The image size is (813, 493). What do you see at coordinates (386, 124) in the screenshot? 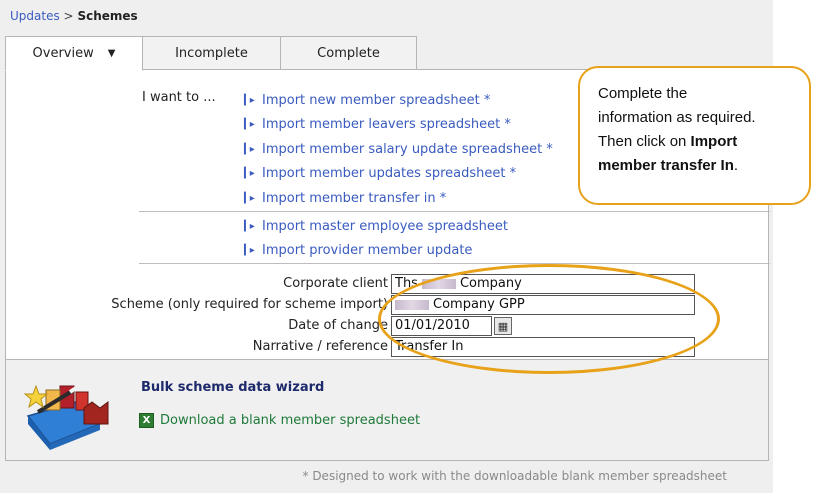
I see `link-label: Import member leavers spreadsheet *` at bounding box center [386, 124].